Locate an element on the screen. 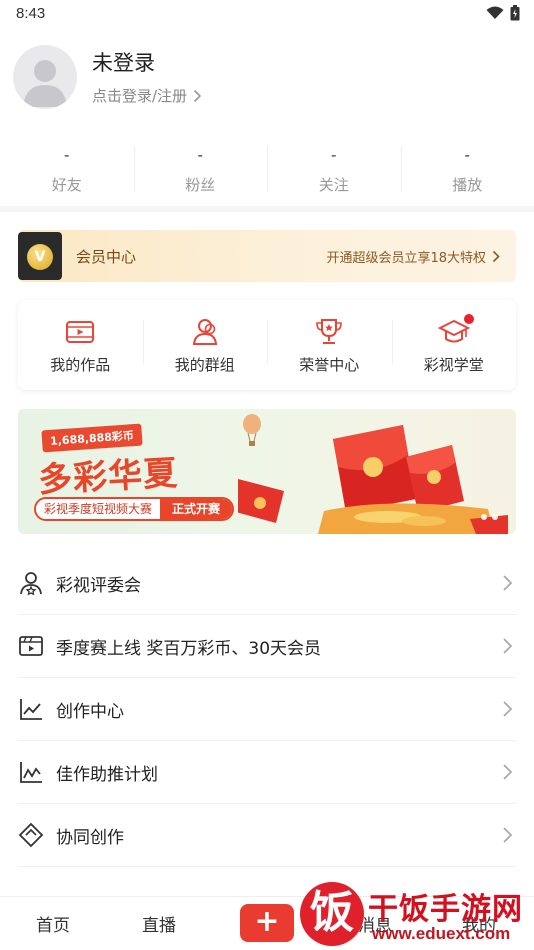  vip-promo: 开通超级会员立享18大特权 is located at coordinates (413, 256).